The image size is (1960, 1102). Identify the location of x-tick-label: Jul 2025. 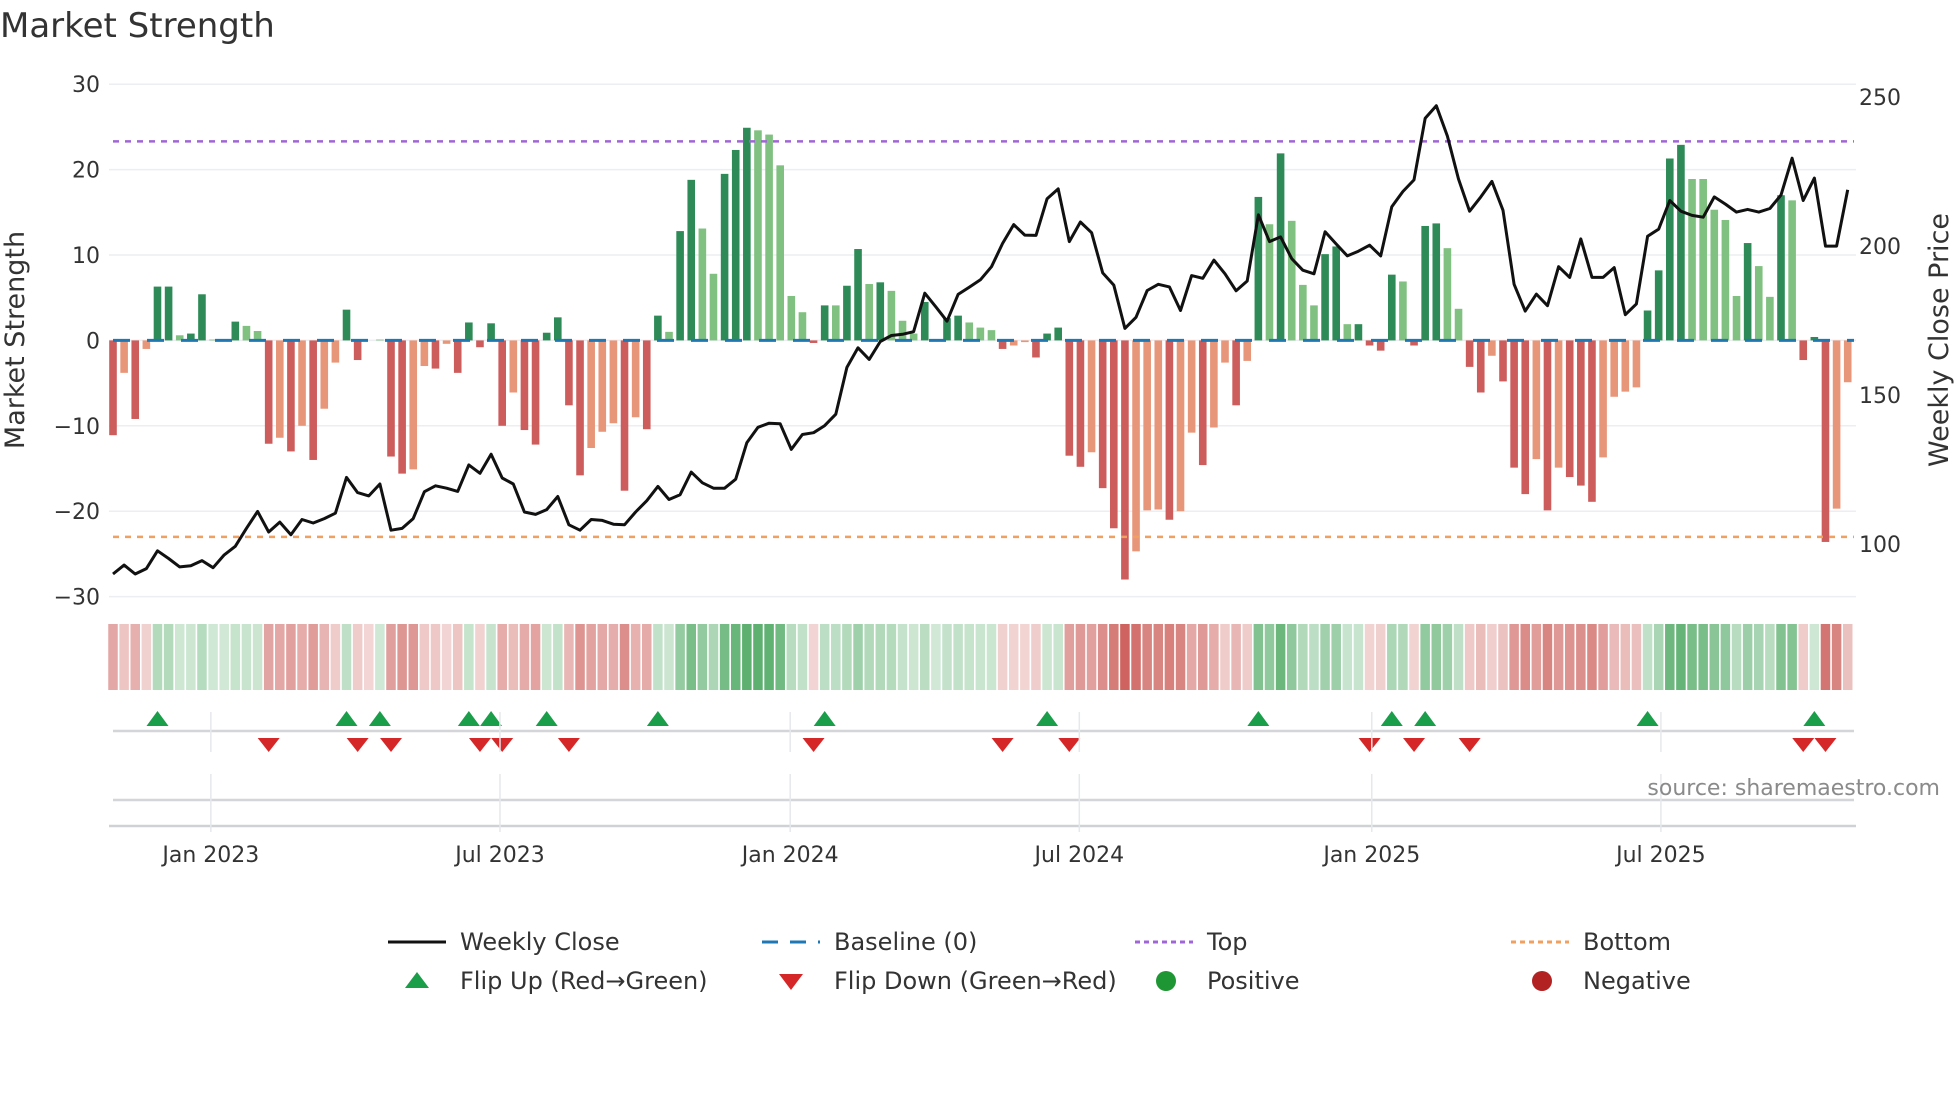
(1660, 855).